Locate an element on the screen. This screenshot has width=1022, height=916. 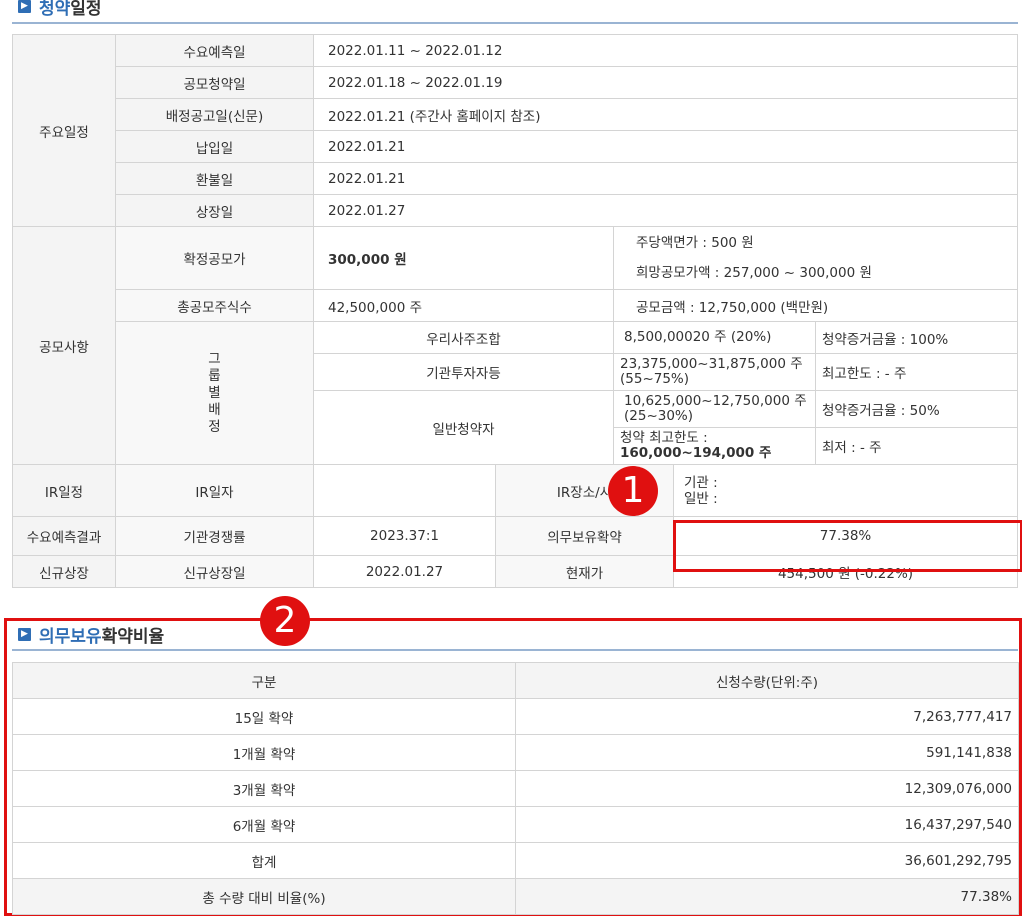
annotation-marker-1: 1 is located at coordinates (633, 491).